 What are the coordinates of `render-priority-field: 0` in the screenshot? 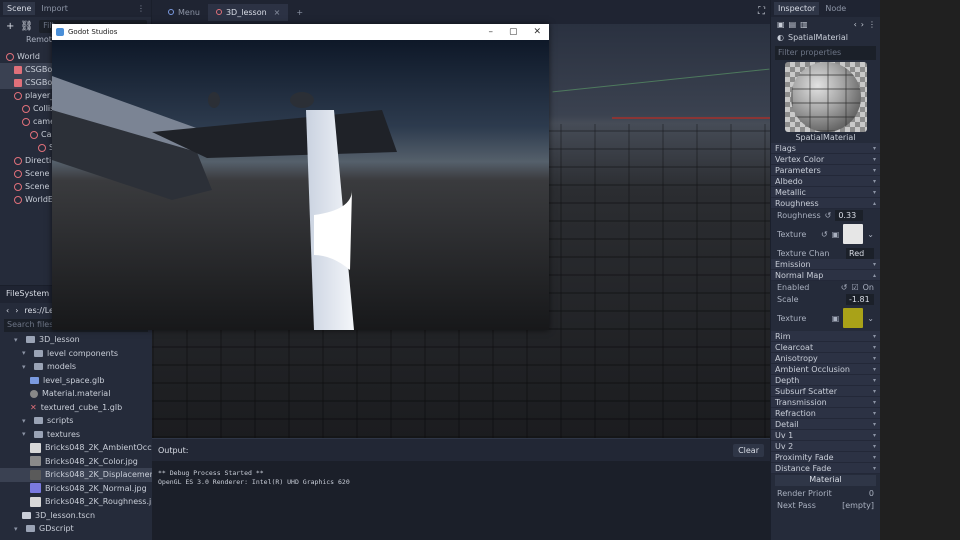 It's located at (871, 493).